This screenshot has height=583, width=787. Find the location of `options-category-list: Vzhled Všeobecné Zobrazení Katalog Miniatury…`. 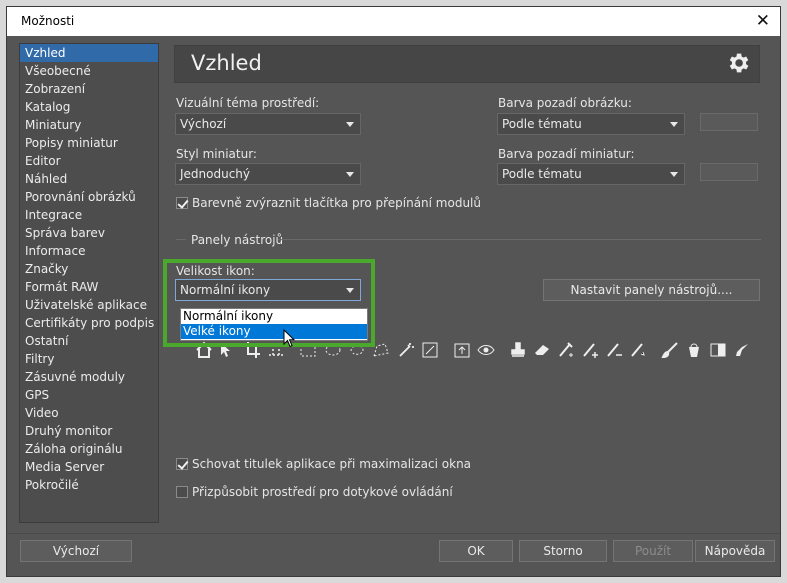

options-category-list: Vzhled Všeobecné Zobrazení Katalog Miniatury… is located at coordinates (89, 283).